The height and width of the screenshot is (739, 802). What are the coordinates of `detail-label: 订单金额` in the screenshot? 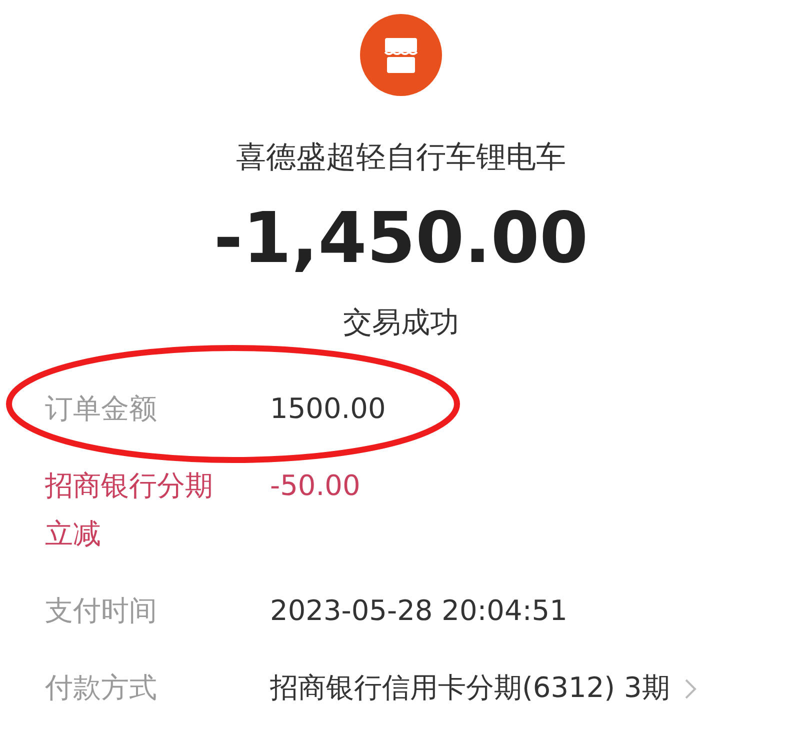 It's located at (101, 409).